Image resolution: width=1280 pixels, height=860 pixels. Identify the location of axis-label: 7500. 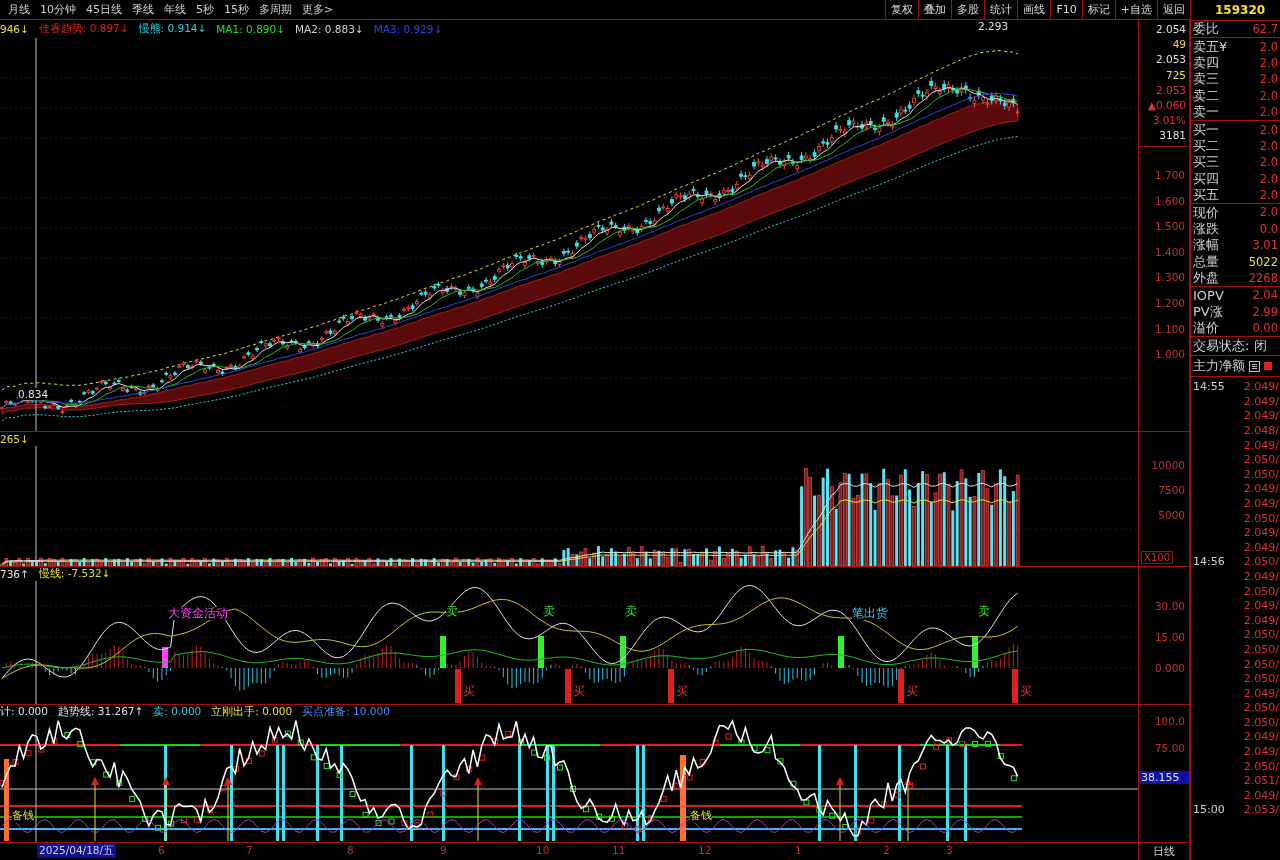
(1171, 490).